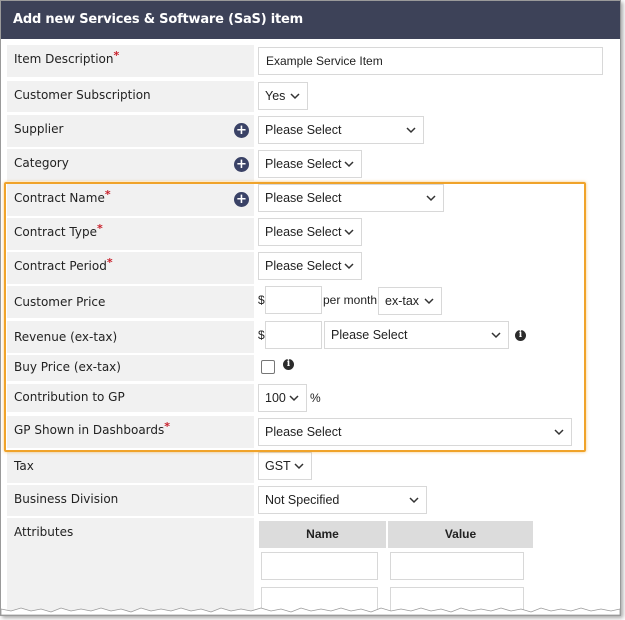 The width and height of the screenshot is (625, 620). I want to click on business-division-label: Business Division, so click(130, 500).